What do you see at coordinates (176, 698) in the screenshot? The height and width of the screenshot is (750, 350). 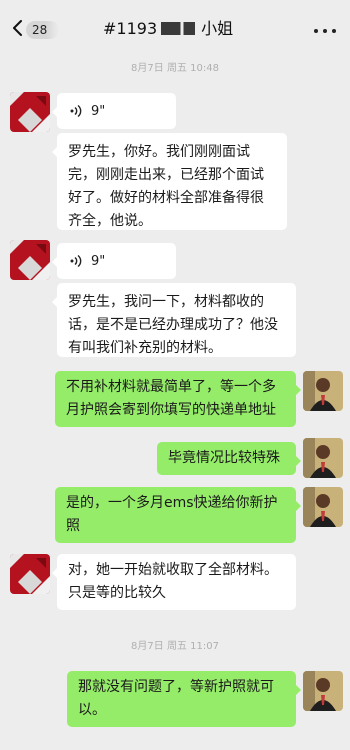 I see `message-text: 那就没有问题了，等新护照就可以。` at bounding box center [176, 698].